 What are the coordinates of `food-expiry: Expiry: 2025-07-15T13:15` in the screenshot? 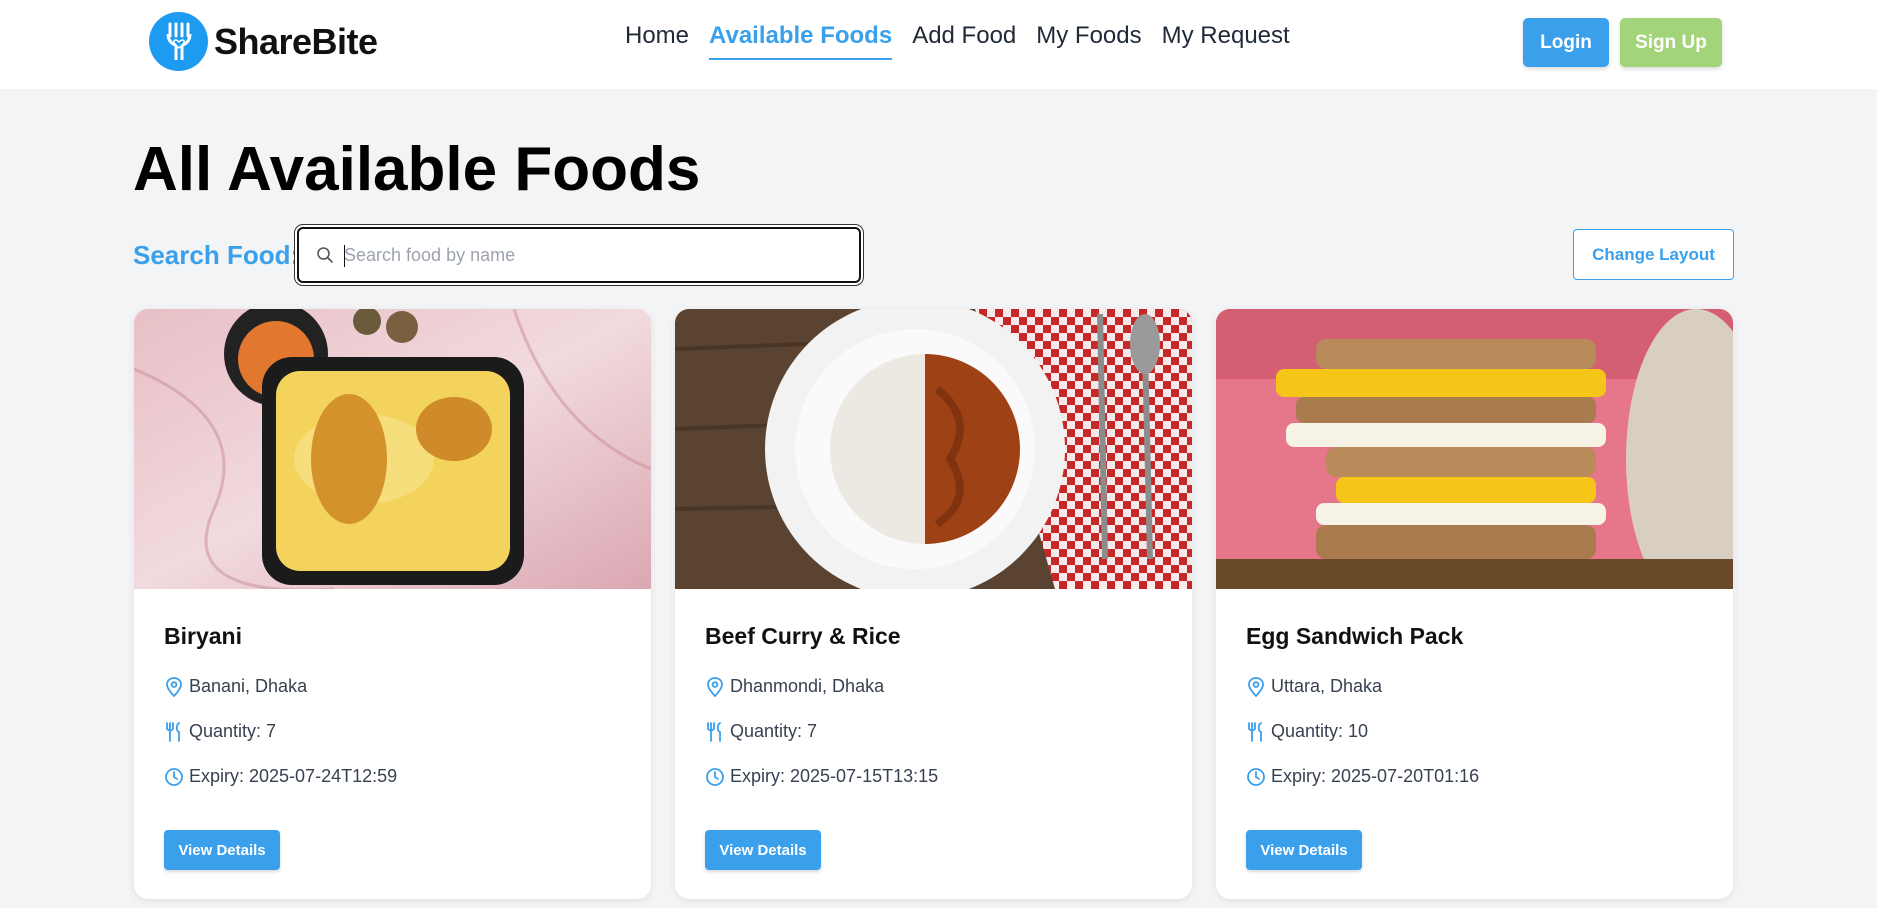 It's located at (821, 776).